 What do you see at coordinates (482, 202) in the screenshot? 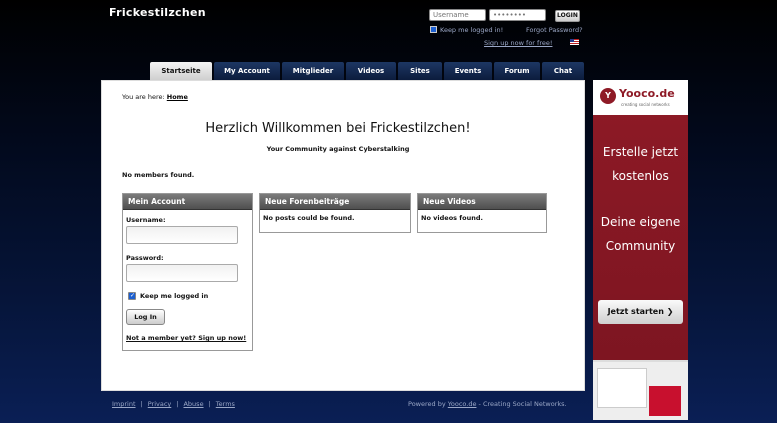
I see `videos-box-title: Neue Videos` at bounding box center [482, 202].